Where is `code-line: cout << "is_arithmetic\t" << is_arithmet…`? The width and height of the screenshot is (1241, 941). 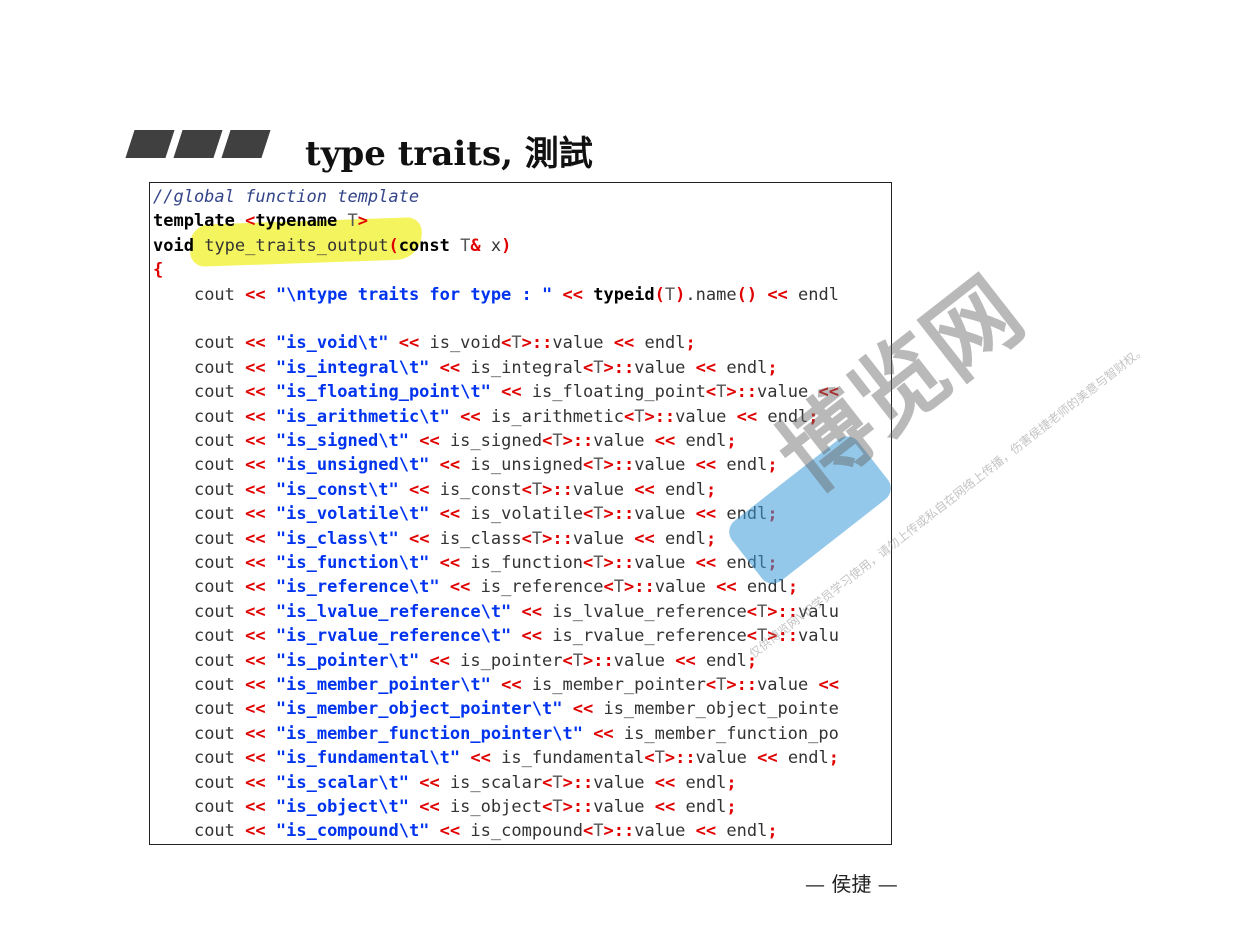
code-line: cout << "is_arithmetic\t" << is_arithmet… is located at coordinates (486, 417).